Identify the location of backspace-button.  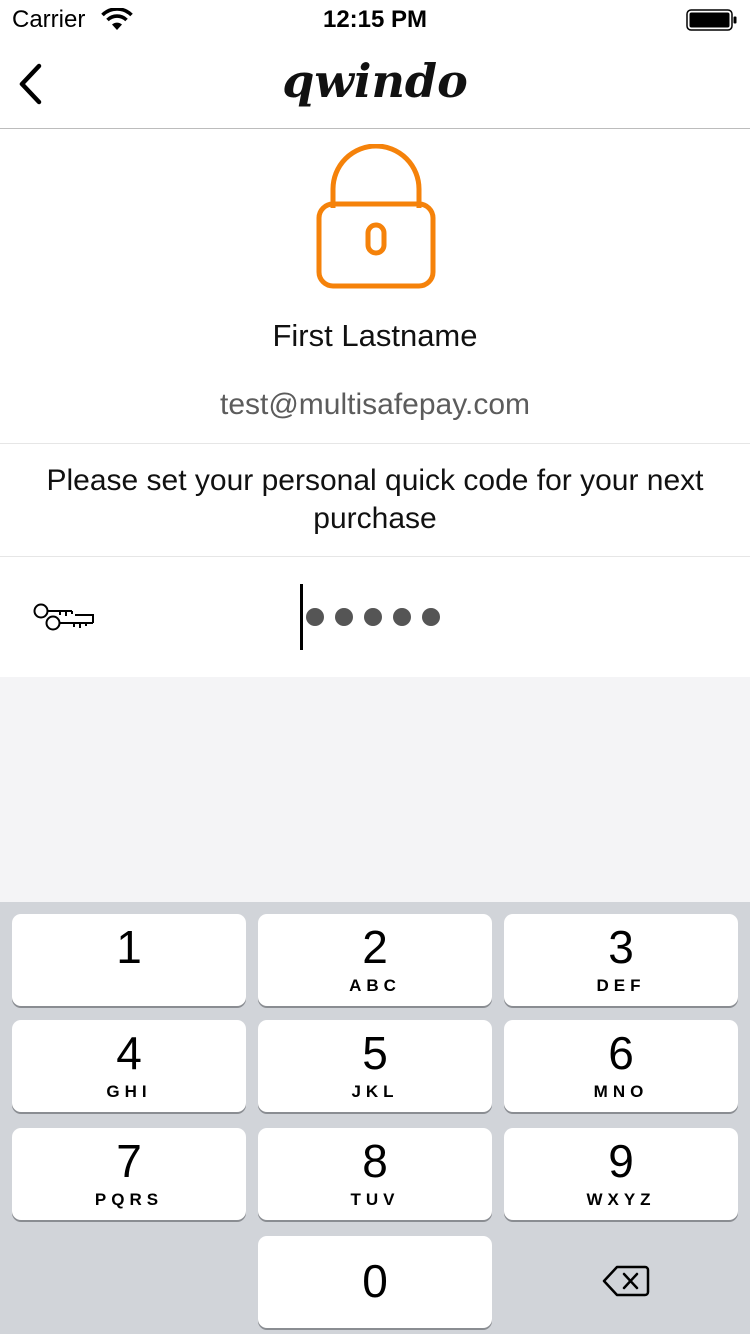
(621, 1282).